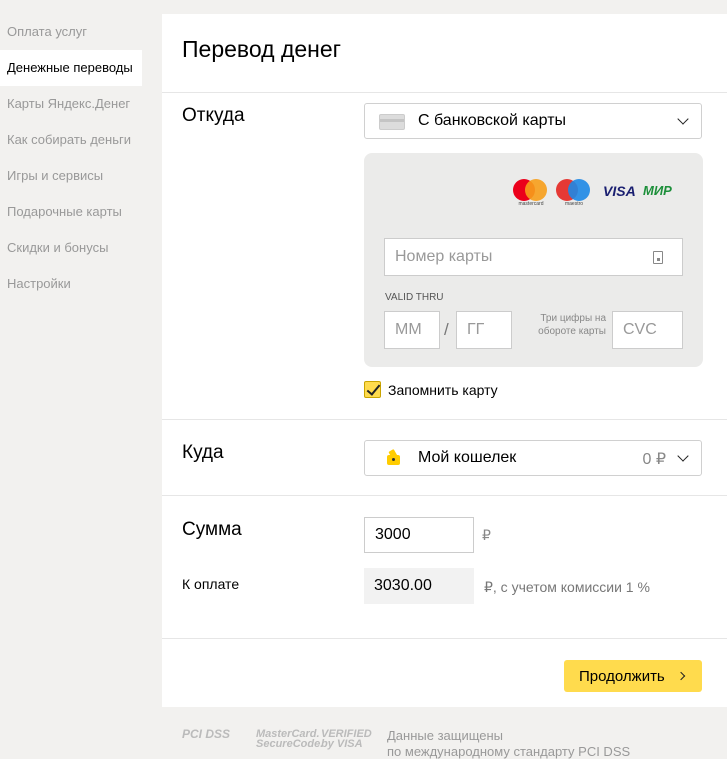 This screenshot has height=759, width=727. Describe the element at coordinates (658, 257) in the screenshot. I see `card-scan-icon` at that location.